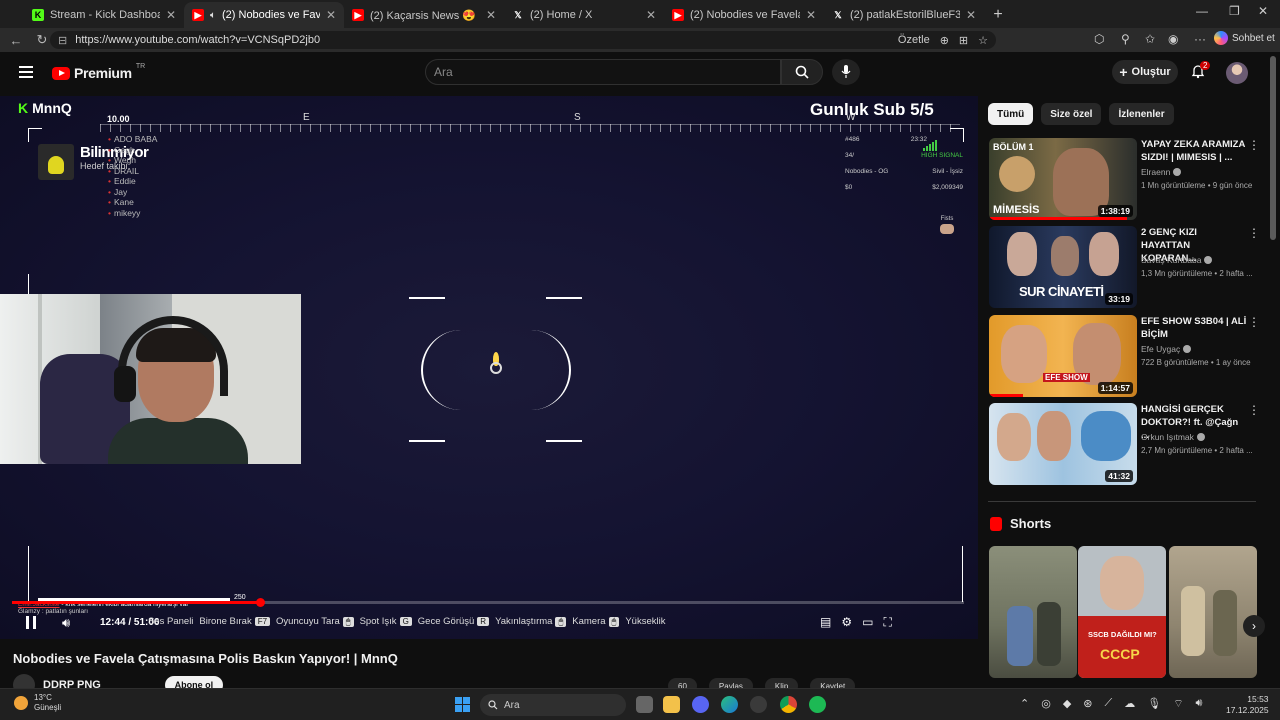 The image size is (1280, 720). What do you see at coordinates (802, 72) in the screenshot?
I see `search-button` at bounding box center [802, 72].